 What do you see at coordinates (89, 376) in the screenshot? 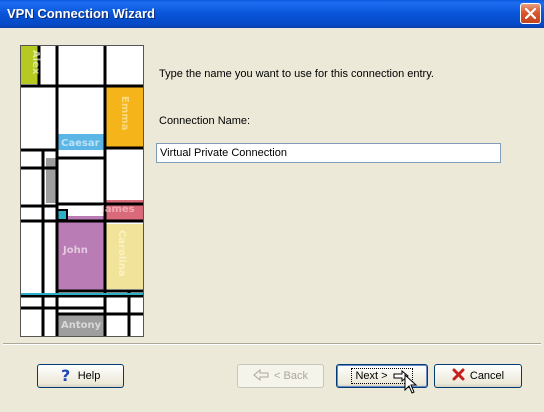
I see `help-button-label: Help` at bounding box center [89, 376].